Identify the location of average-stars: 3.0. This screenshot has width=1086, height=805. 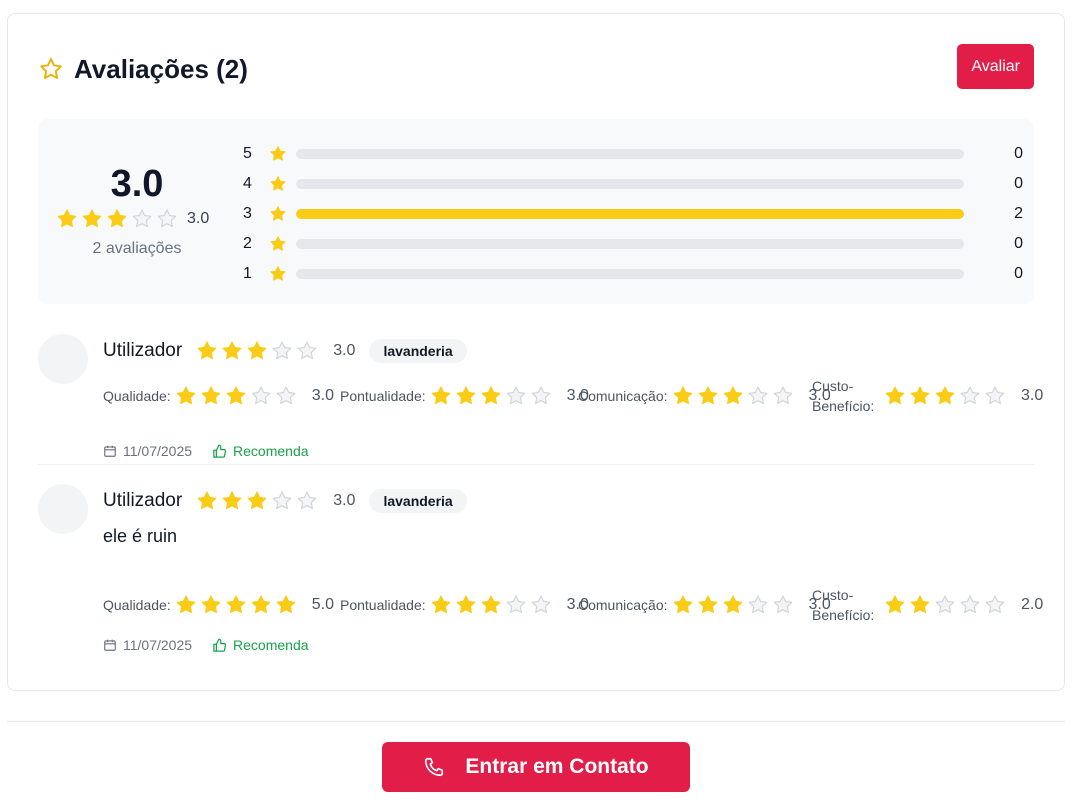
(132, 219).